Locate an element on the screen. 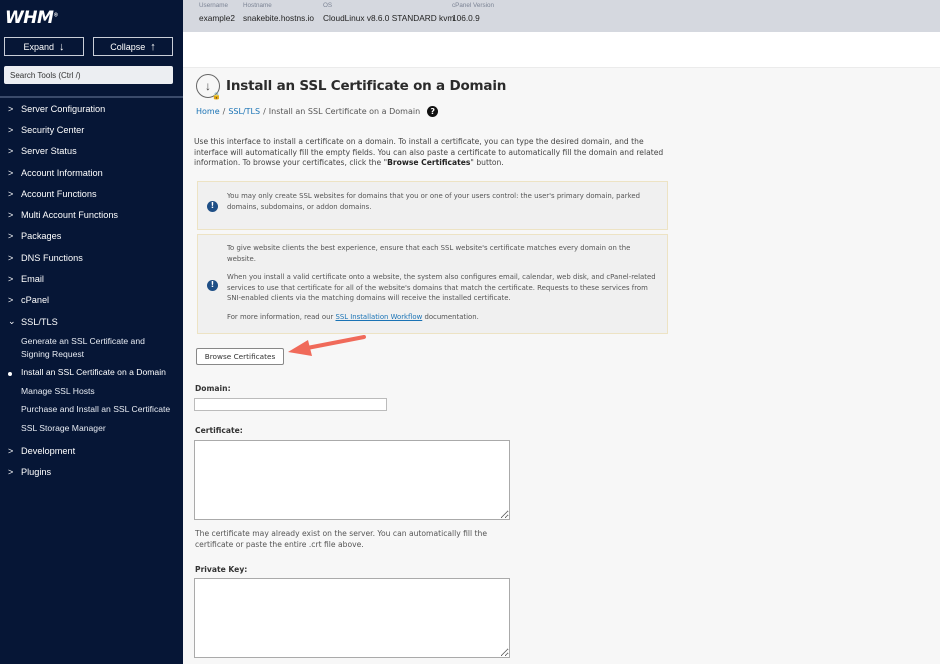  sidebar-subitem-manage-ssl-hosts: Manage SSL Hosts is located at coordinates (91, 391).